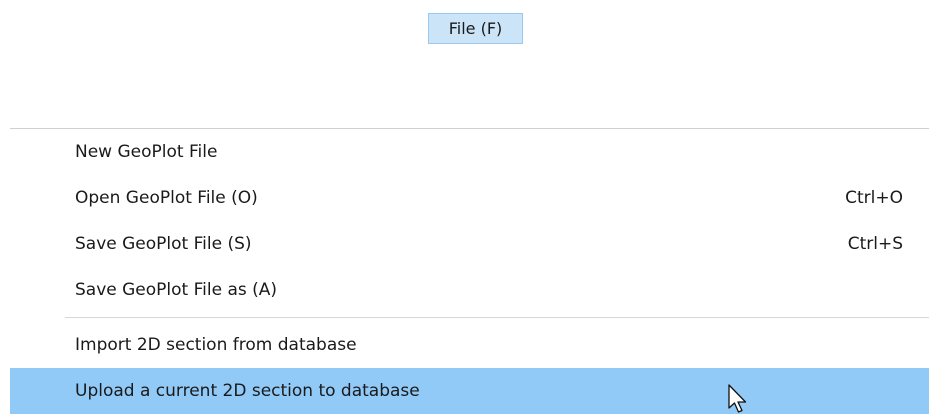 Image resolution: width=929 pixels, height=417 pixels. I want to click on menu-item-save-geoplot-file-as: Save GeoPlot File as (A), so click(469, 290).